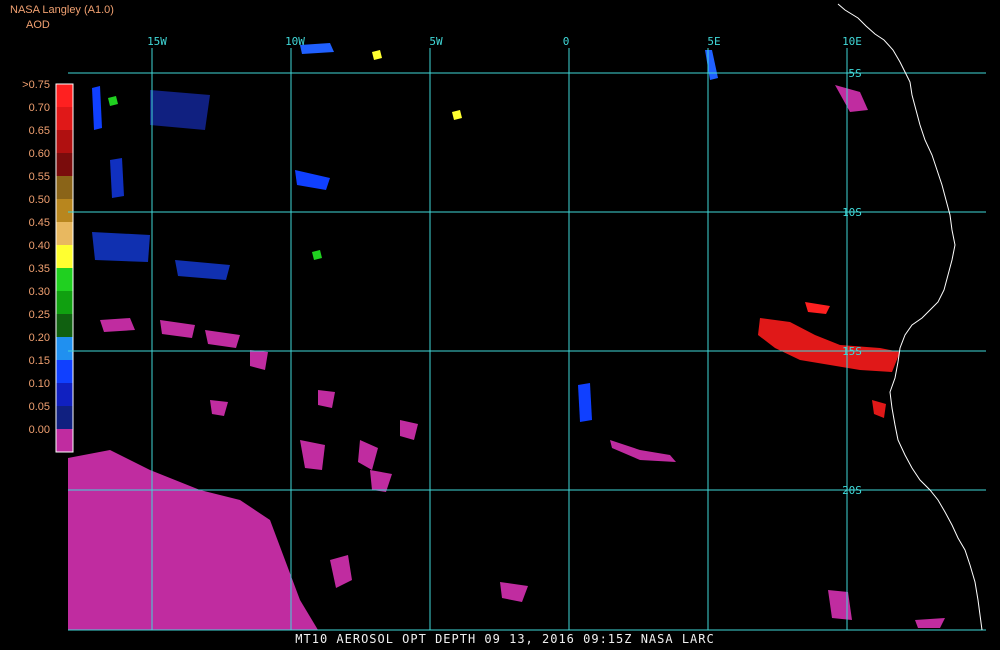  What do you see at coordinates (852, 490) in the screenshot?
I see `lat-label: 20S` at bounding box center [852, 490].